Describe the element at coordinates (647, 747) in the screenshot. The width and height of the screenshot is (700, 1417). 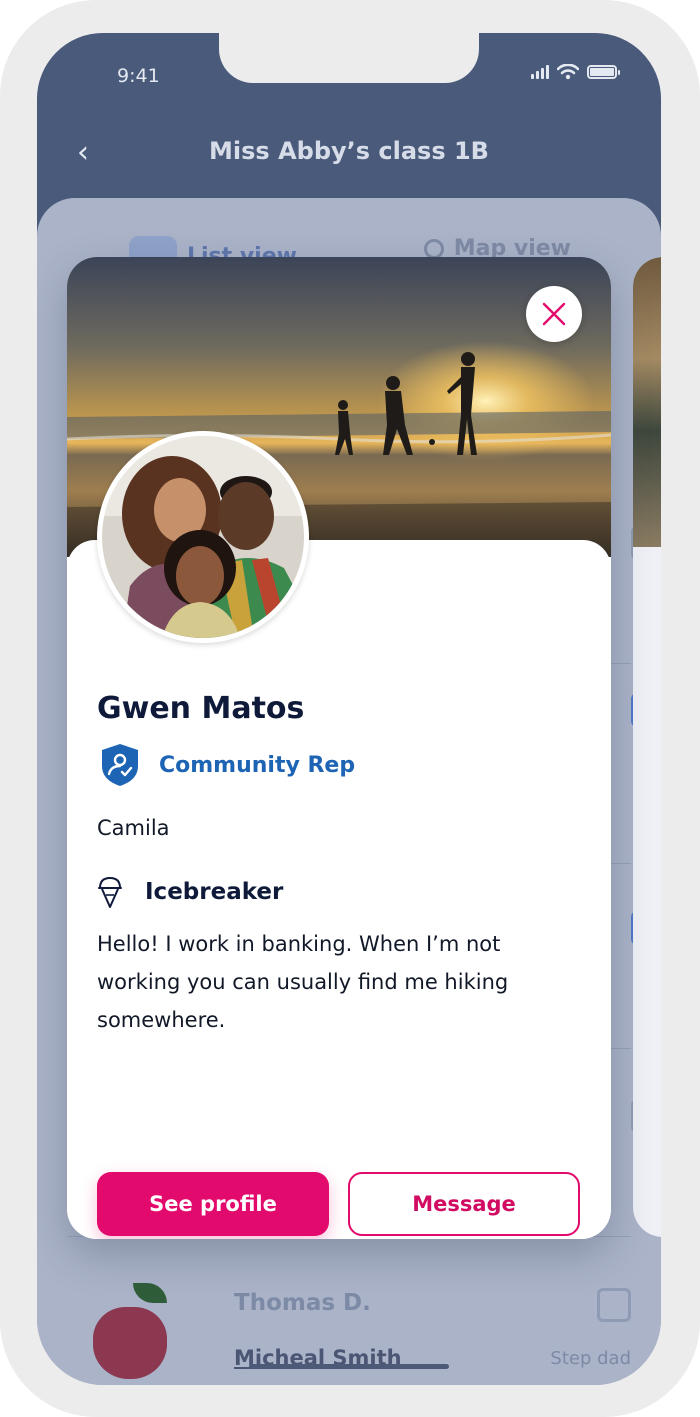
I see `next-profile-card-peek` at that location.